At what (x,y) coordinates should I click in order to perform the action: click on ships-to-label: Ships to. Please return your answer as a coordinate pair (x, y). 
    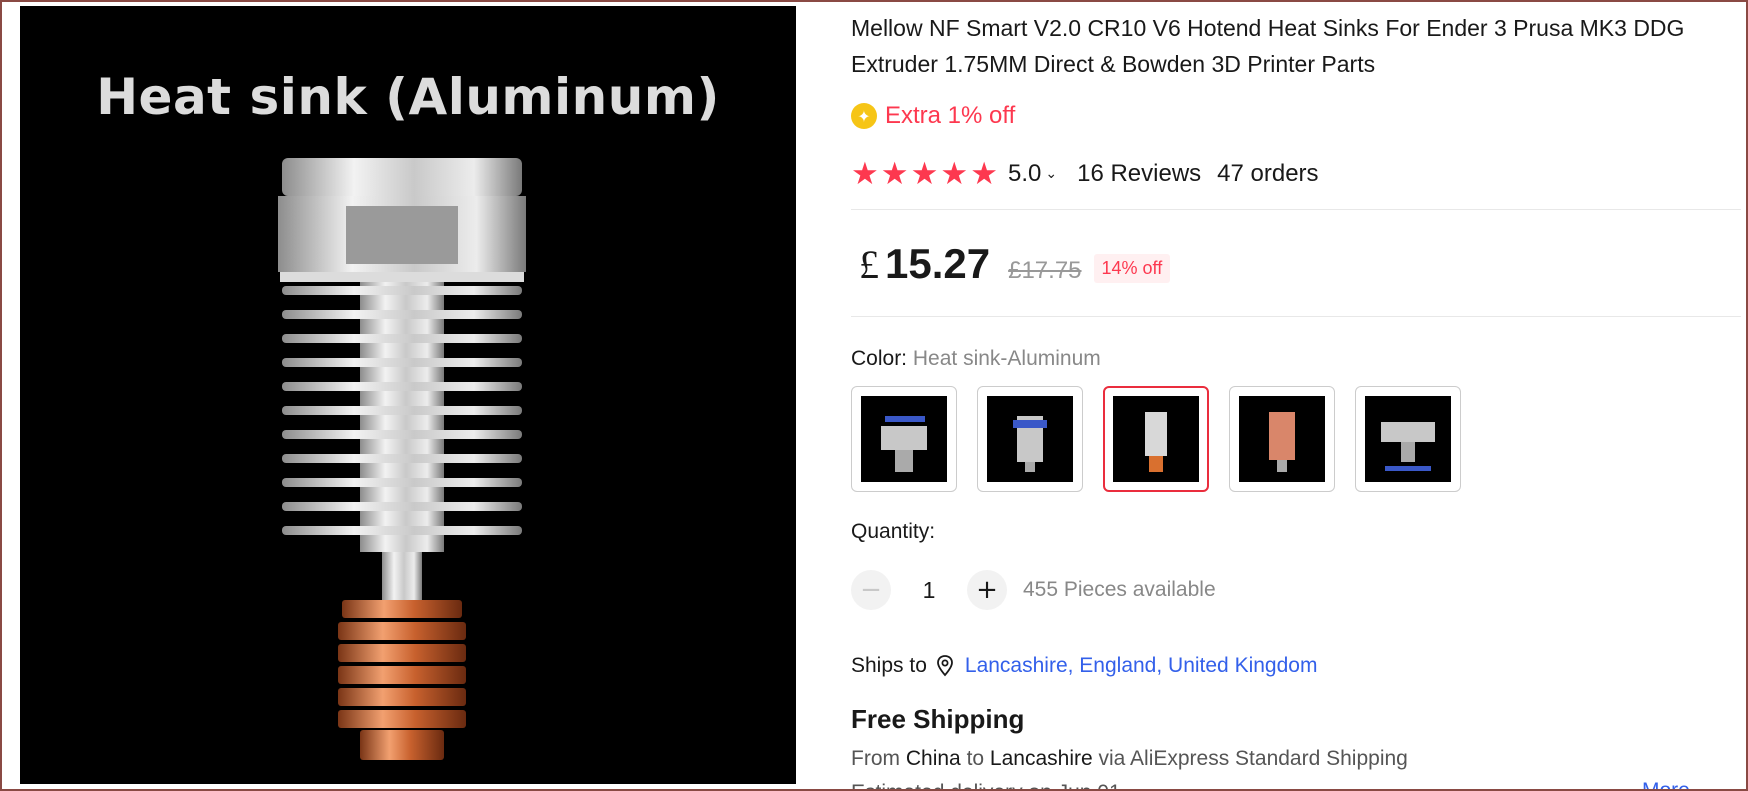
    Looking at the image, I should click on (889, 665).